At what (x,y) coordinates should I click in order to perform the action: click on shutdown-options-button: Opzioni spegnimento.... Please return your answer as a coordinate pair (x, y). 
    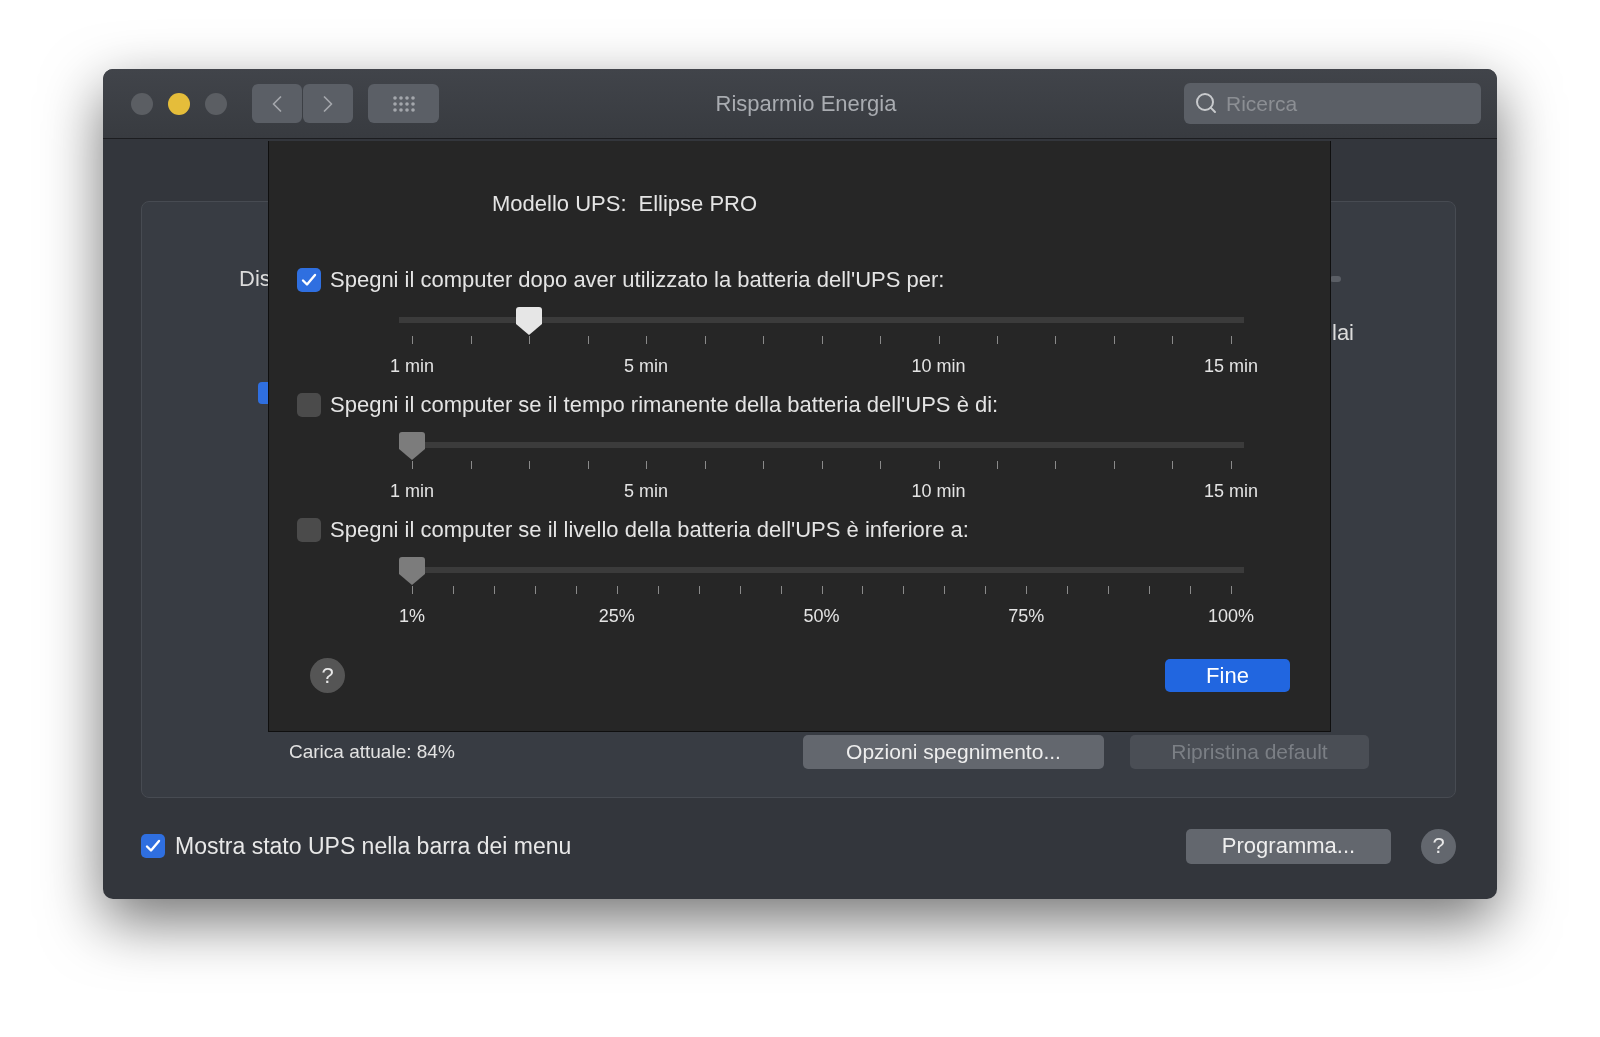
    Looking at the image, I should click on (953, 752).